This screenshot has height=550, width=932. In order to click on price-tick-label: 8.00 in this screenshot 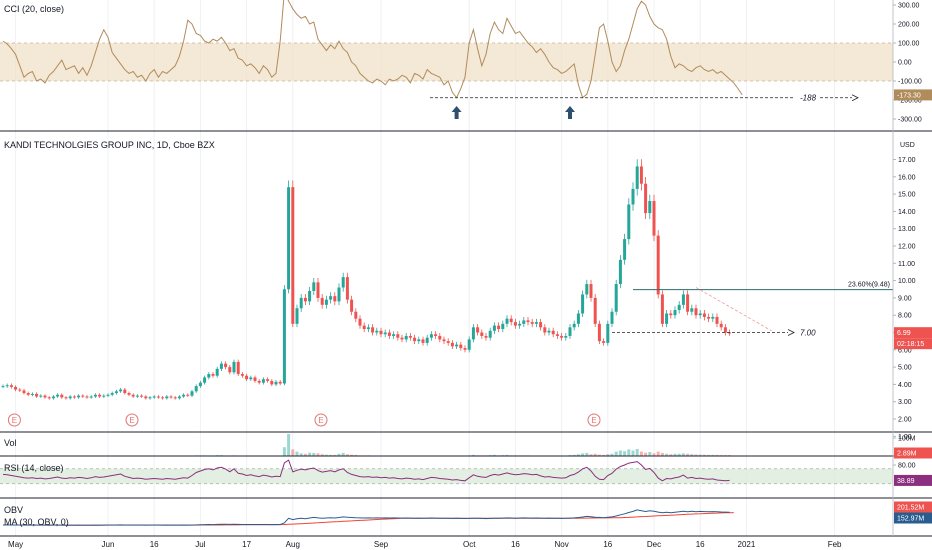, I will do `click(905, 316)`.